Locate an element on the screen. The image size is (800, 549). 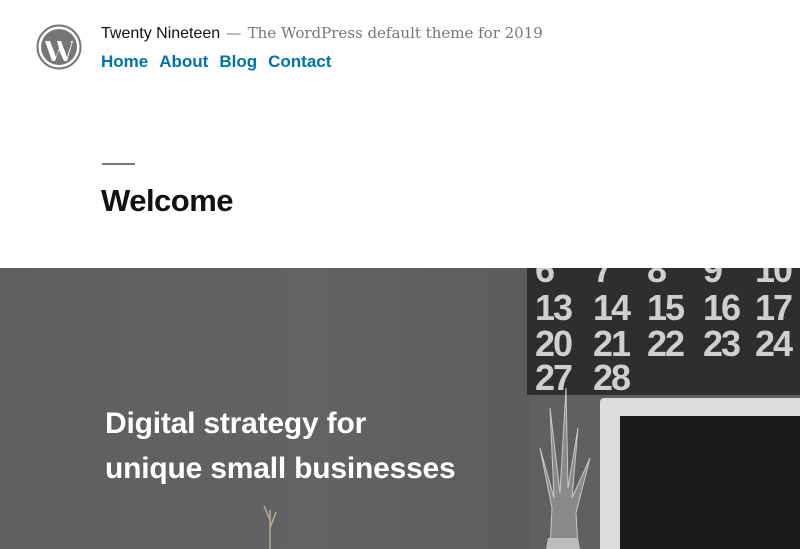
calendar-number: 23 is located at coordinates (722, 343).